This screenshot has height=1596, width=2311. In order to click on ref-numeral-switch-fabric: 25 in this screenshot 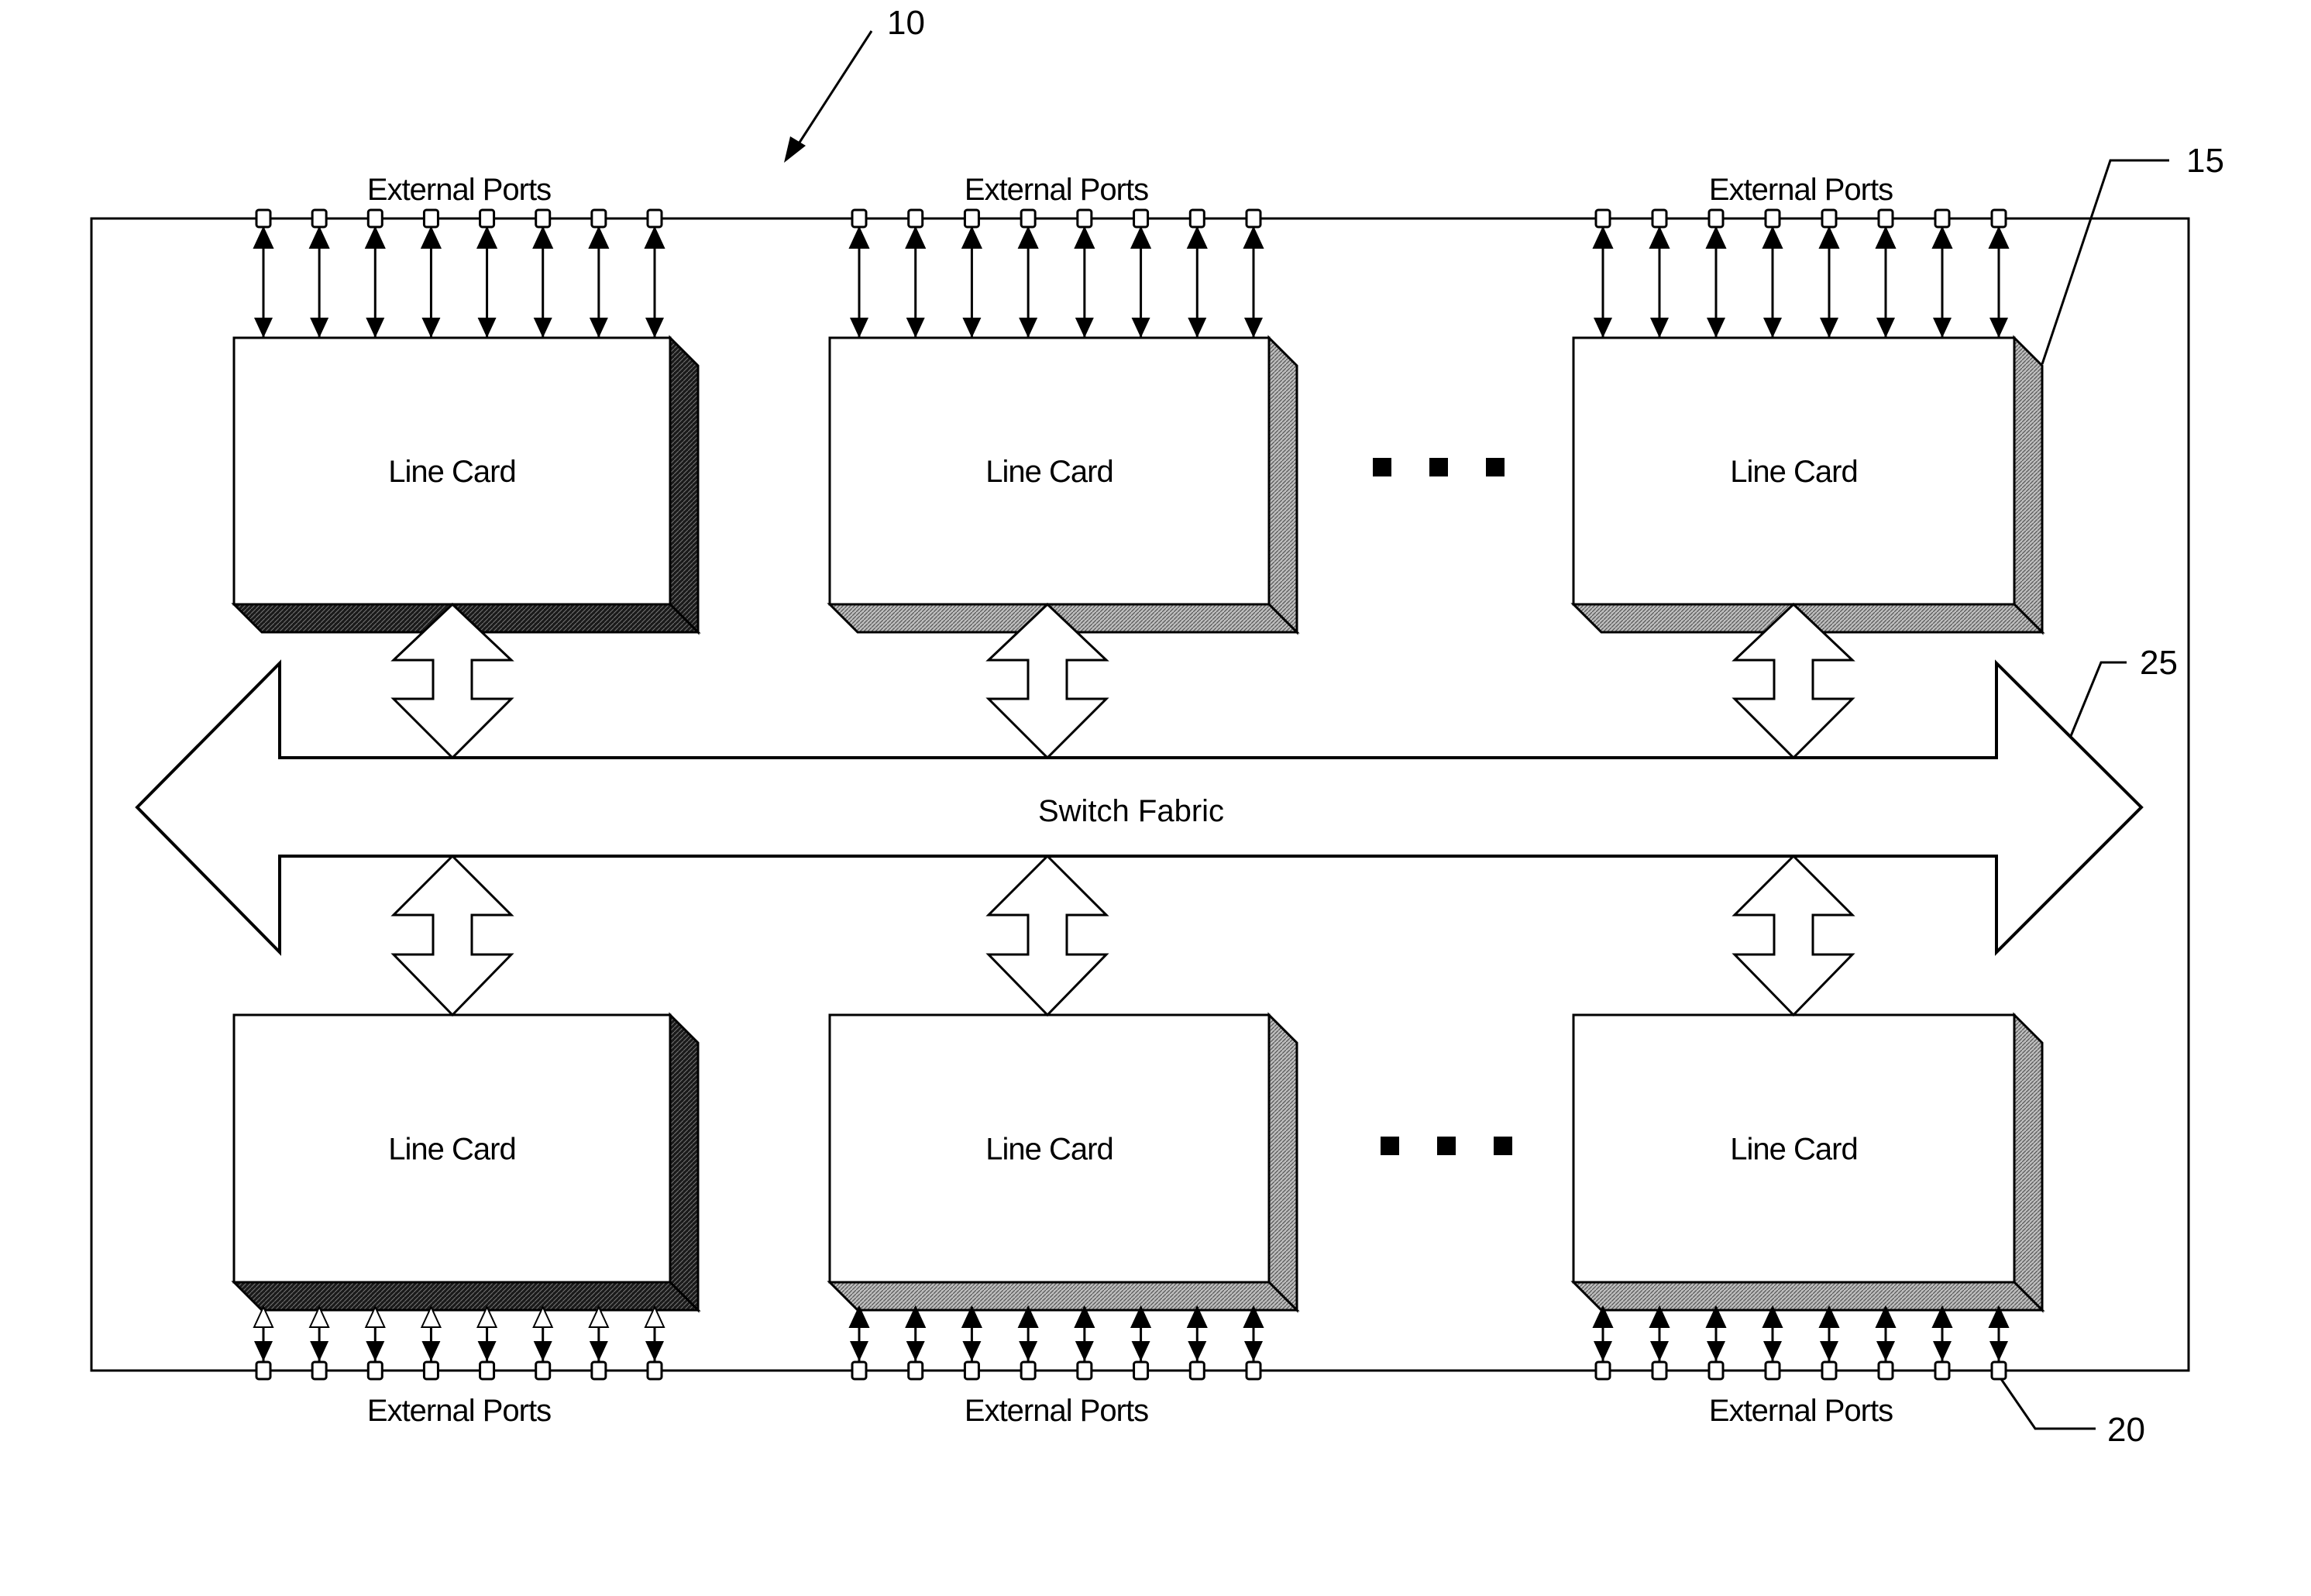, I will do `click(2159, 663)`.